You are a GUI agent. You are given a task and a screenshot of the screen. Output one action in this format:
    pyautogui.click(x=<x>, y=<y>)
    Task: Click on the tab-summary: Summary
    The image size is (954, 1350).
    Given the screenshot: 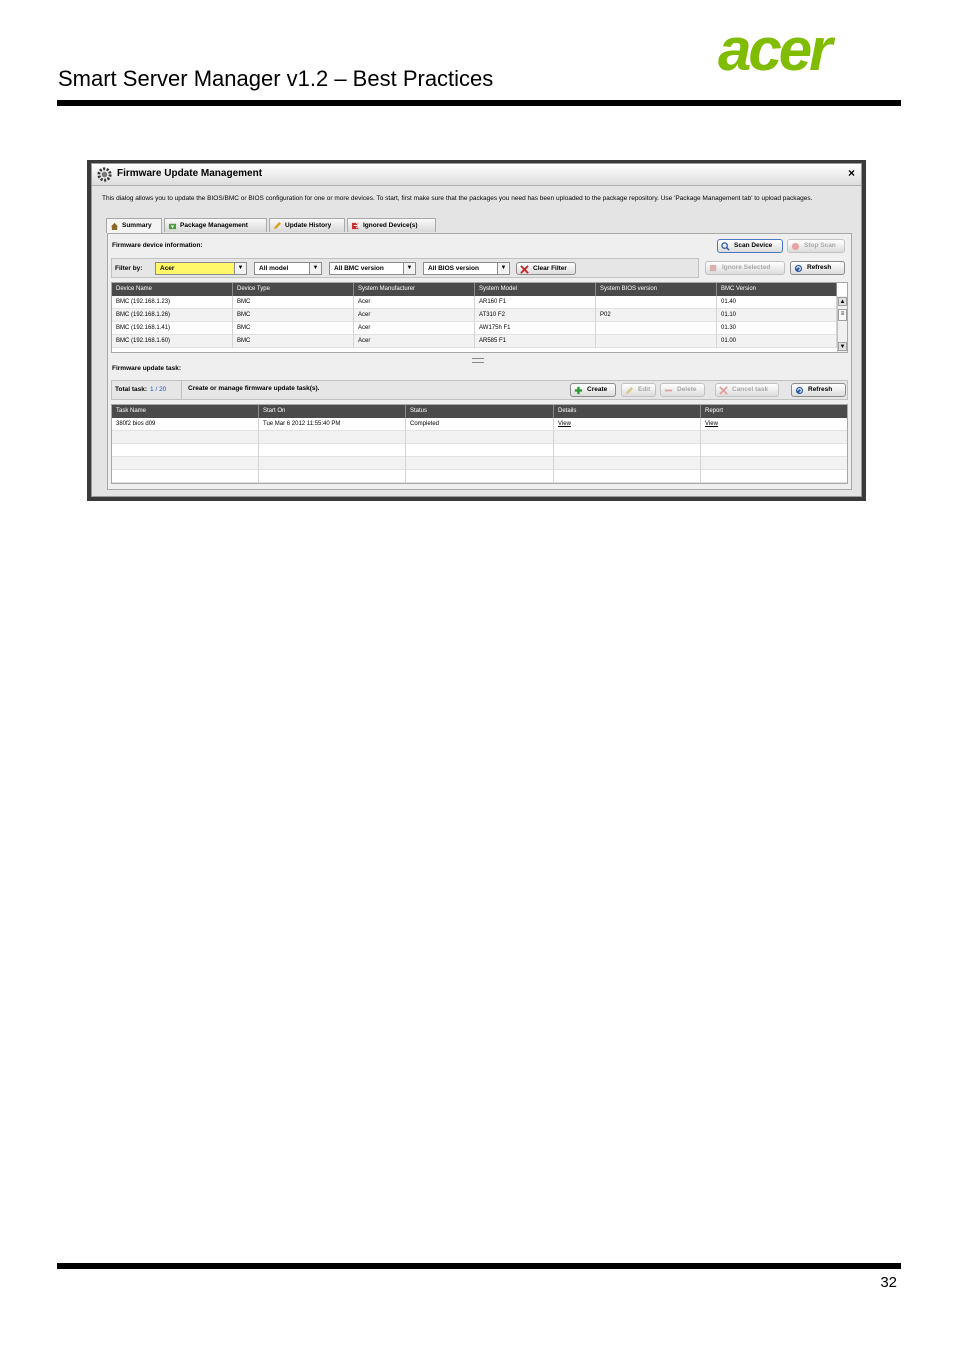 What is the action you would take?
    pyautogui.click(x=134, y=225)
    